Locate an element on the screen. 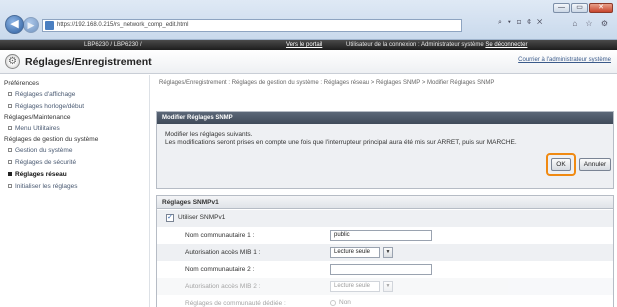 The height and width of the screenshot is (307, 617). modify-box-heading: Modifier Réglages SNMP is located at coordinates (385, 118).